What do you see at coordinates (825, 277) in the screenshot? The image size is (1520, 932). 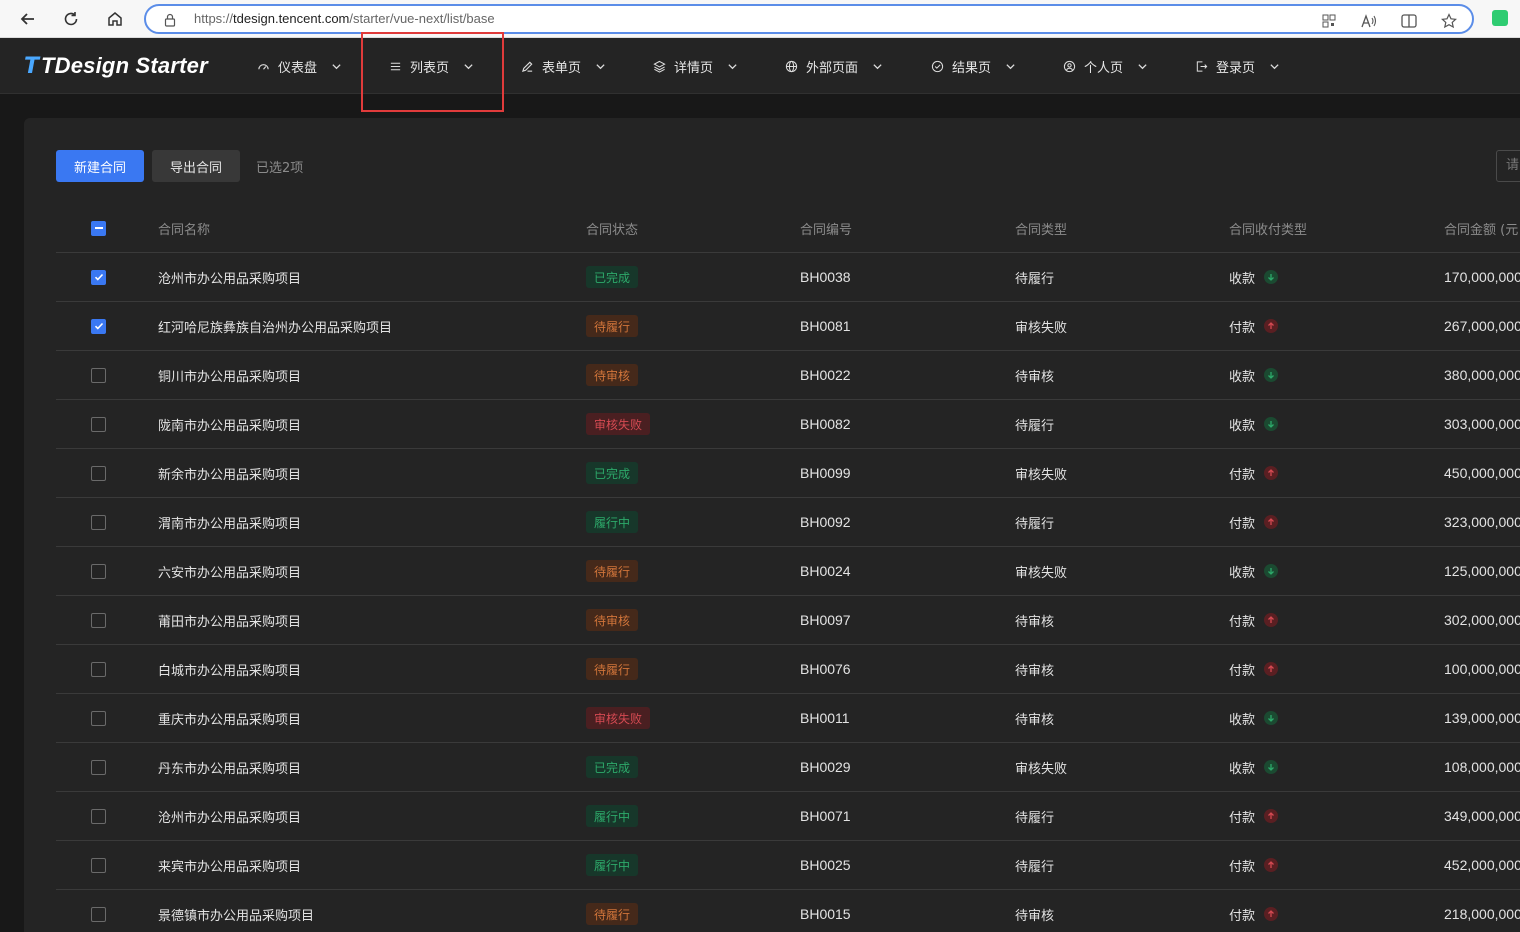 I see `contract-number: BH0038` at bounding box center [825, 277].